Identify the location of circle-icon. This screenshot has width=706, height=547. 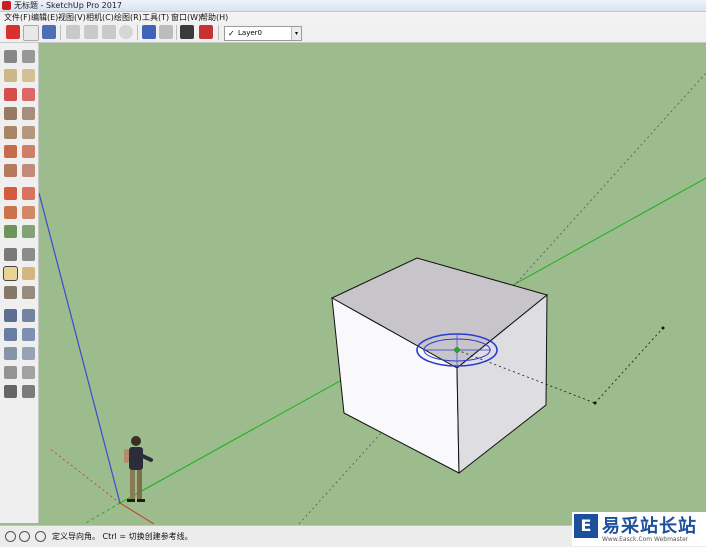
(10, 132).